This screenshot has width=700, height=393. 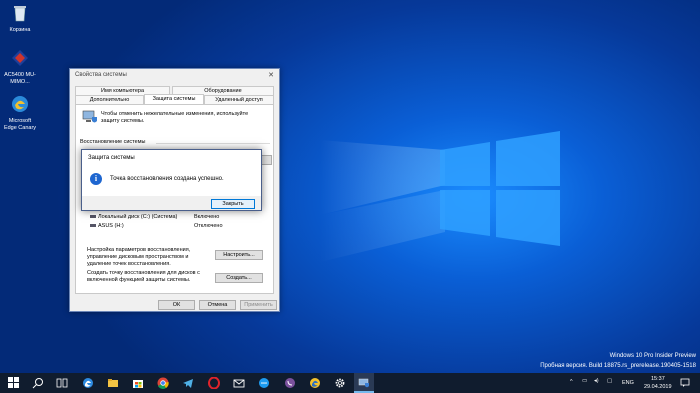 I want to click on network-icon: ▭, so click(x=584, y=381).